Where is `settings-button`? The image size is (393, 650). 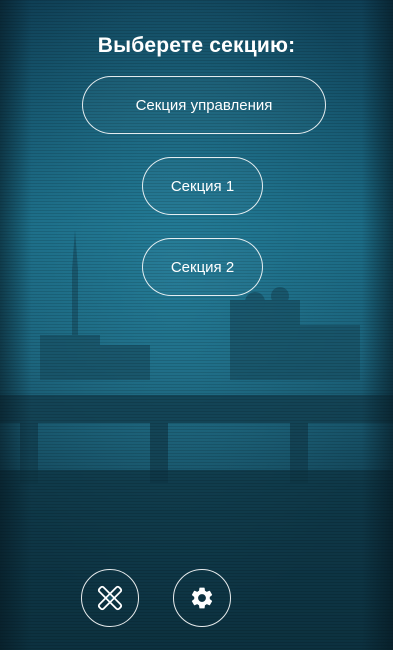 settings-button is located at coordinates (202, 598).